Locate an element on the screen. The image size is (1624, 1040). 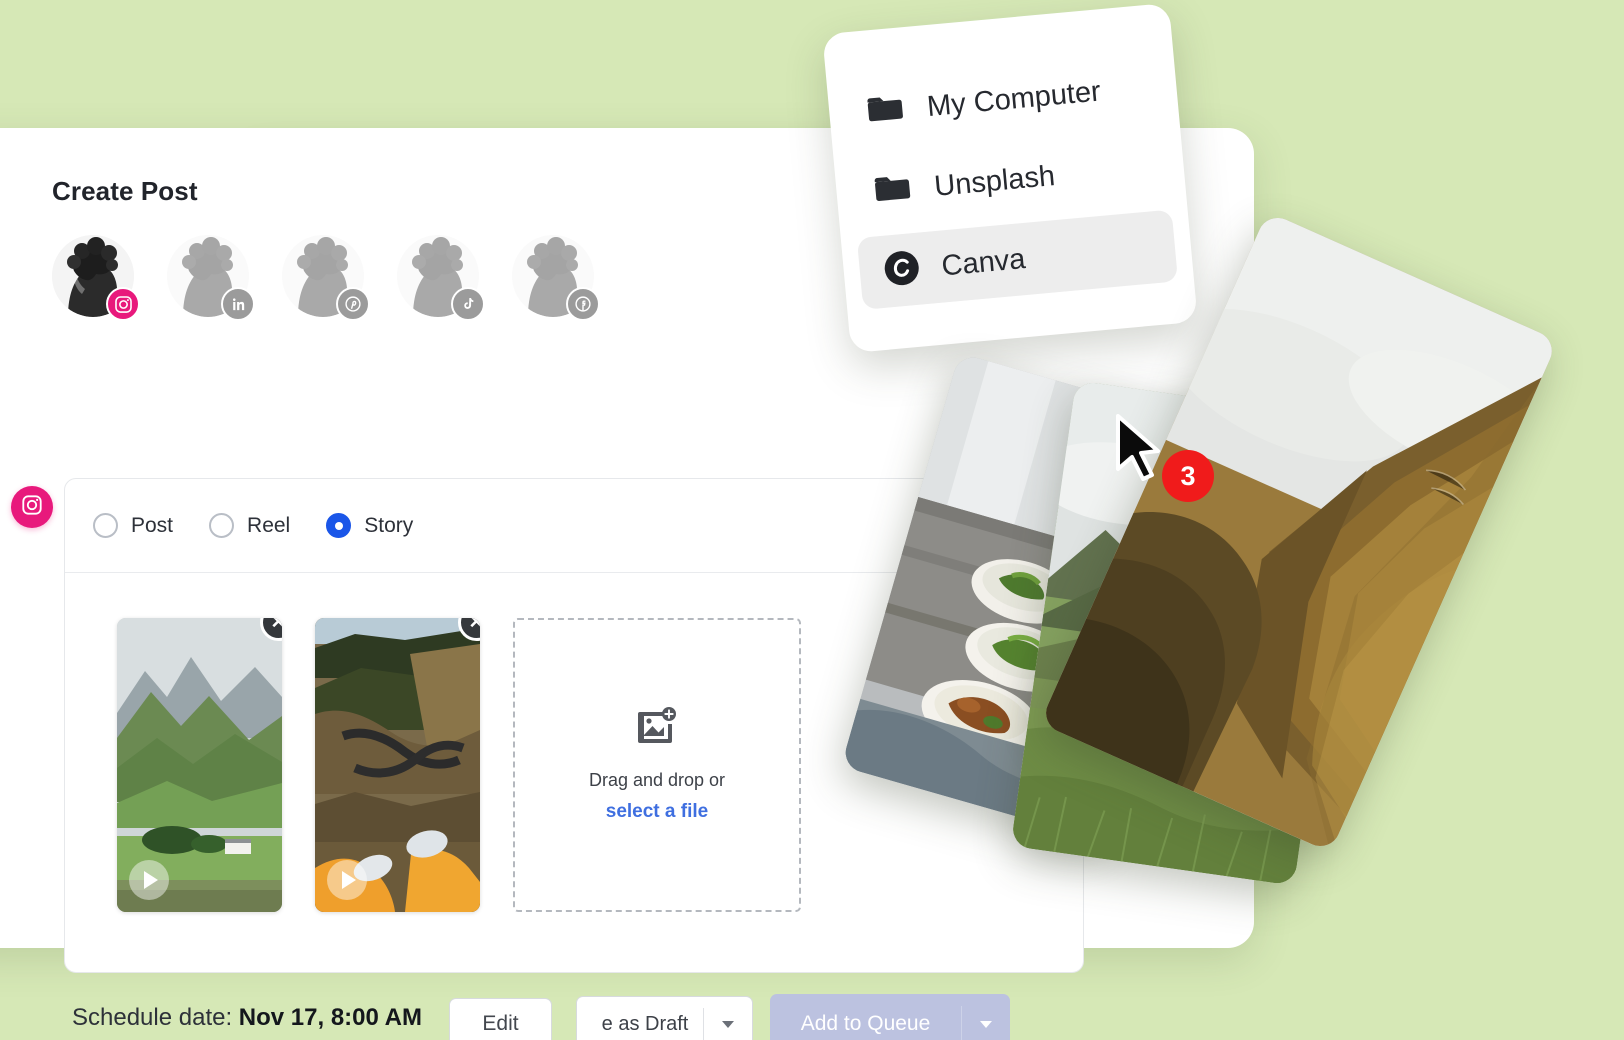
schedule-value: Nov 17, 8:00 AM is located at coordinates (330, 1017).